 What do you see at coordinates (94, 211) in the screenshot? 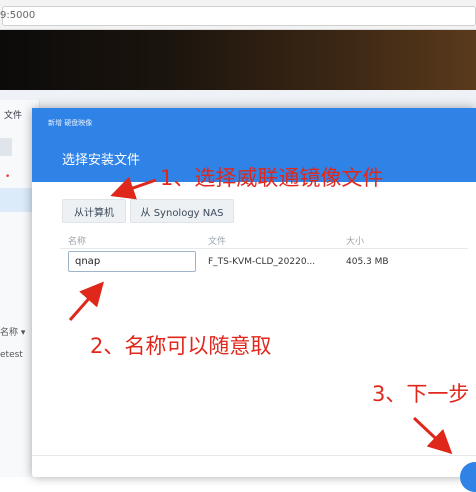
I see `from-computer-button: 从计算机` at bounding box center [94, 211].